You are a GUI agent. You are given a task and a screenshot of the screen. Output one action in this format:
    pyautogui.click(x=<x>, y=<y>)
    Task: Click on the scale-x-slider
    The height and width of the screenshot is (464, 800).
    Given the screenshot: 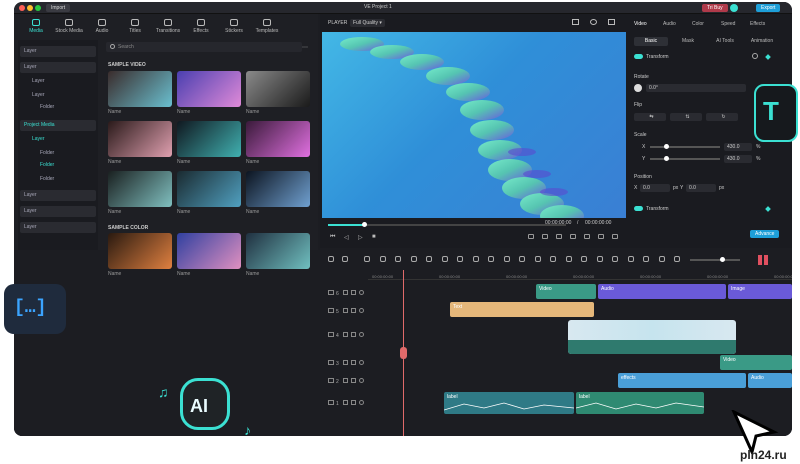 What is the action you would take?
    pyautogui.click(x=685, y=146)
    